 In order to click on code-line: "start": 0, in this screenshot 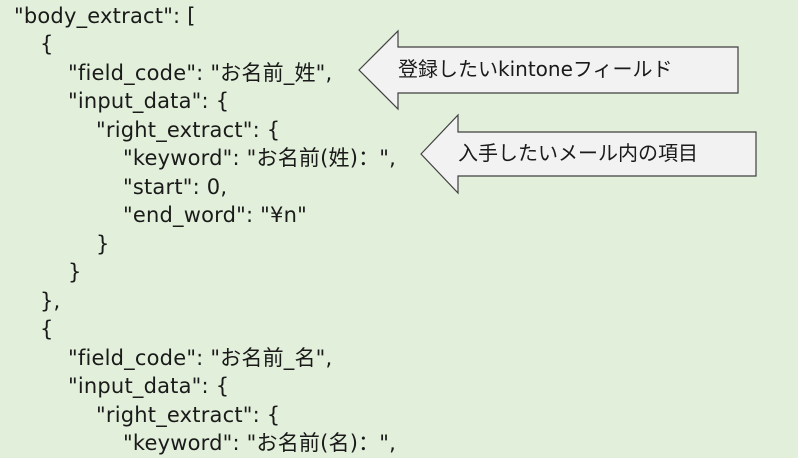, I will do `click(175, 187)`.